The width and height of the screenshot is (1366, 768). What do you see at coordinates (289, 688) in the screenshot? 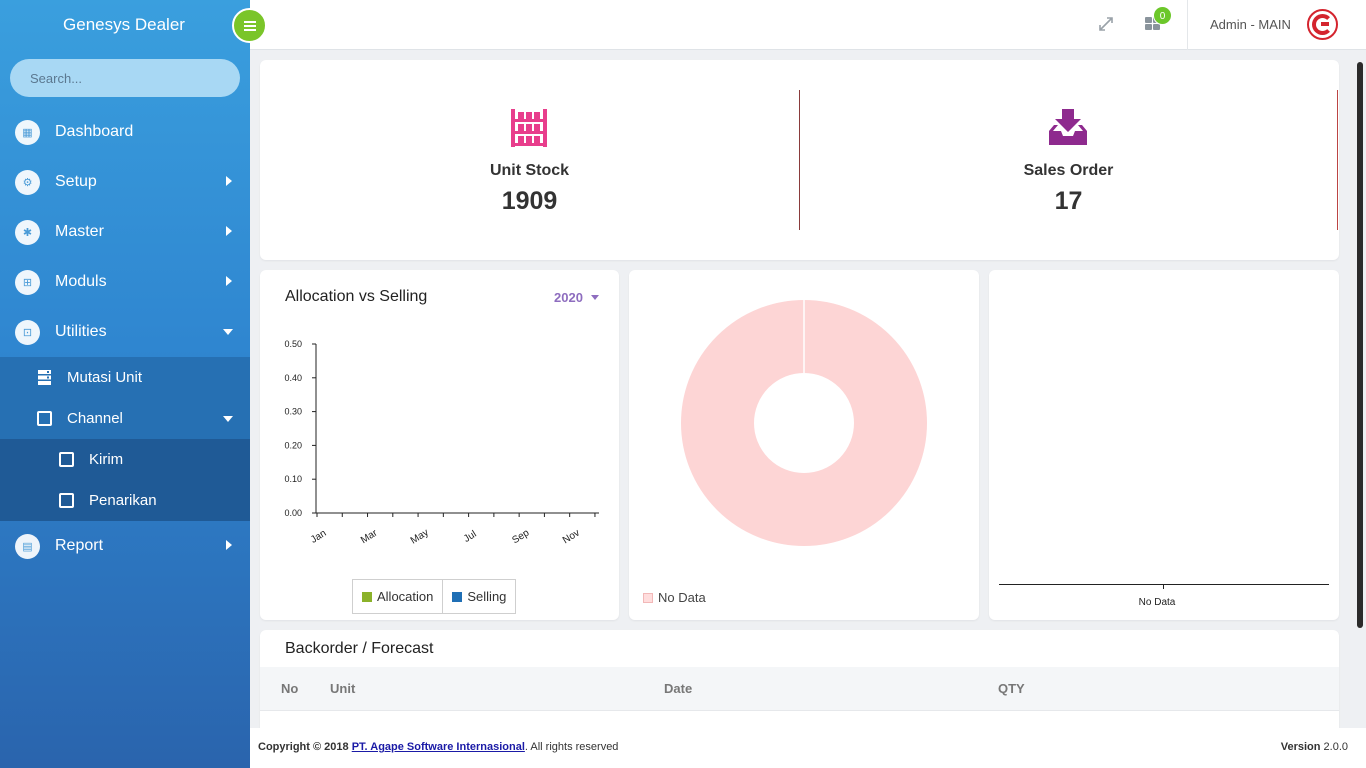
I see `column-header-no: No` at bounding box center [289, 688].